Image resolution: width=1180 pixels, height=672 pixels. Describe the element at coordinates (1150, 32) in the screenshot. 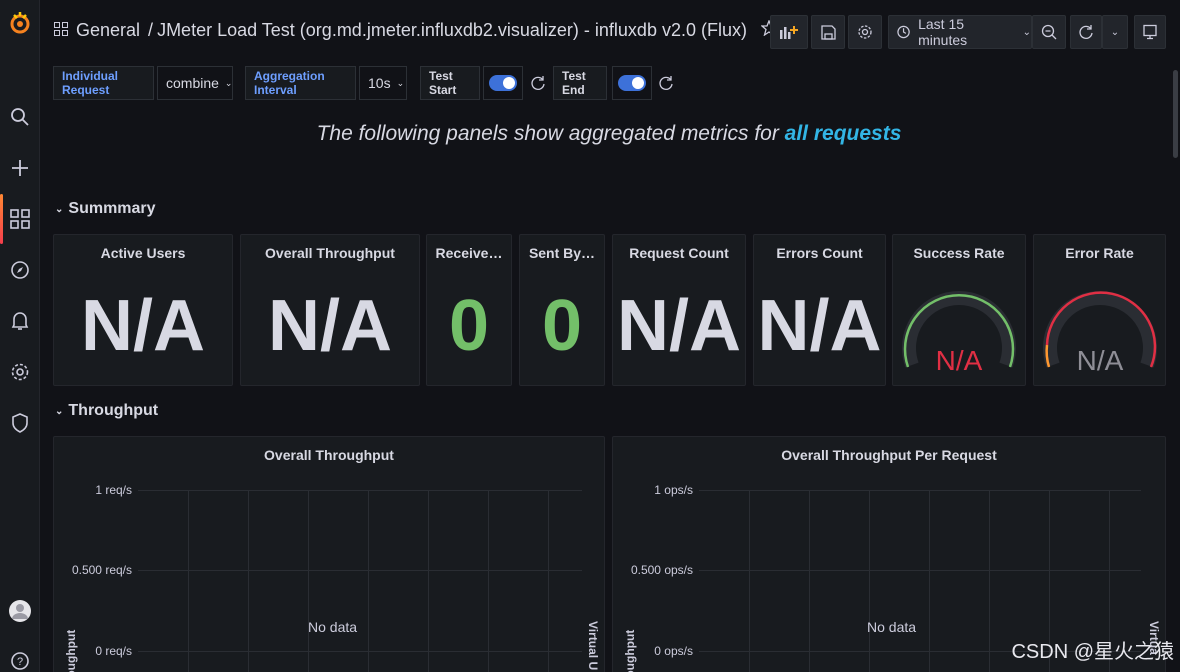

I see `tv-mode-button` at that location.